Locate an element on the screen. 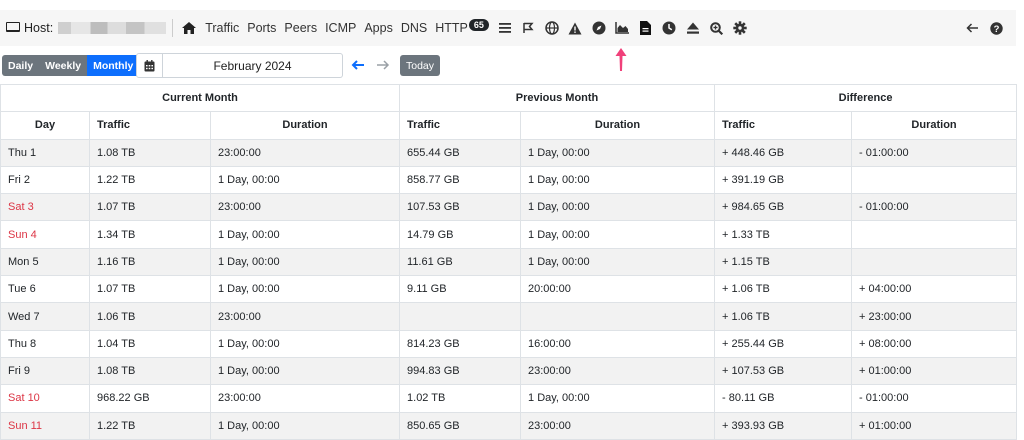 This screenshot has height=440, width=1024. flag-icon is located at coordinates (528, 28).